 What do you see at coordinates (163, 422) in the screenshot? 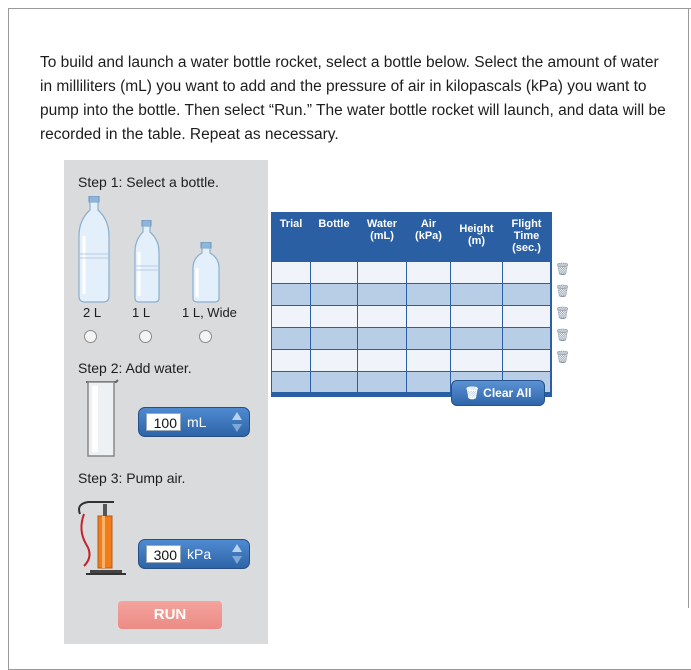
I see `water-amount-input: 100` at bounding box center [163, 422].